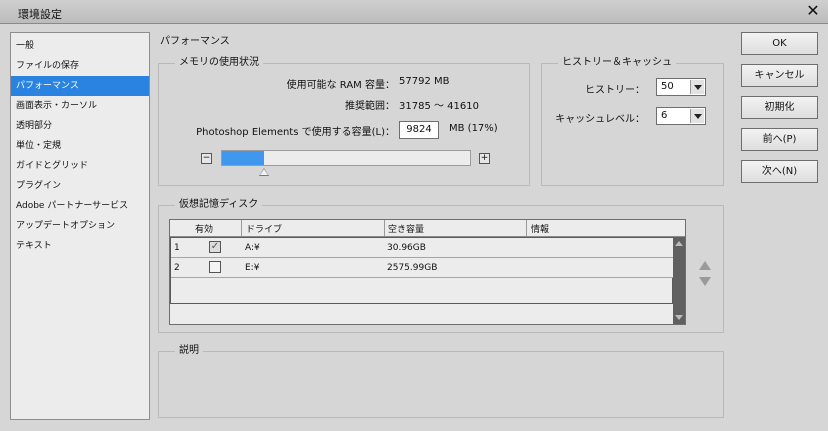 Image resolution: width=828 pixels, height=431 pixels. Describe the element at coordinates (80, 186) in the screenshot. I see `sidebar-item-plugins: プラグイン` at that location.